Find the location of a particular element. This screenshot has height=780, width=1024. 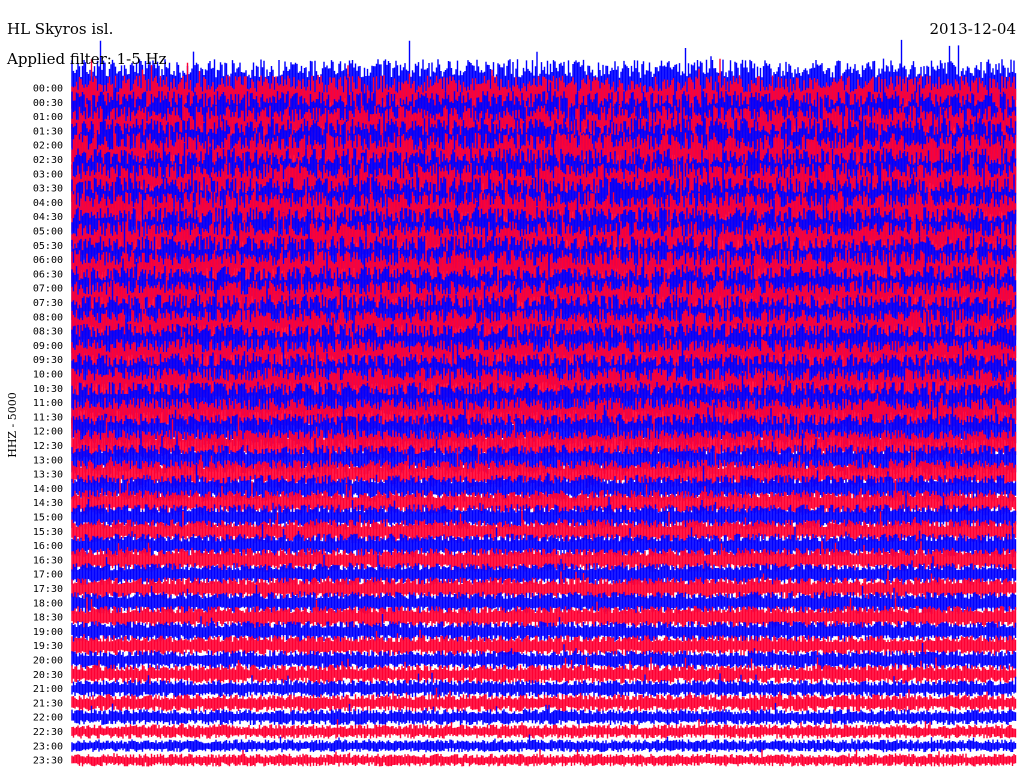

row-time-label: 12:30 is located at coordinates (48, 446).